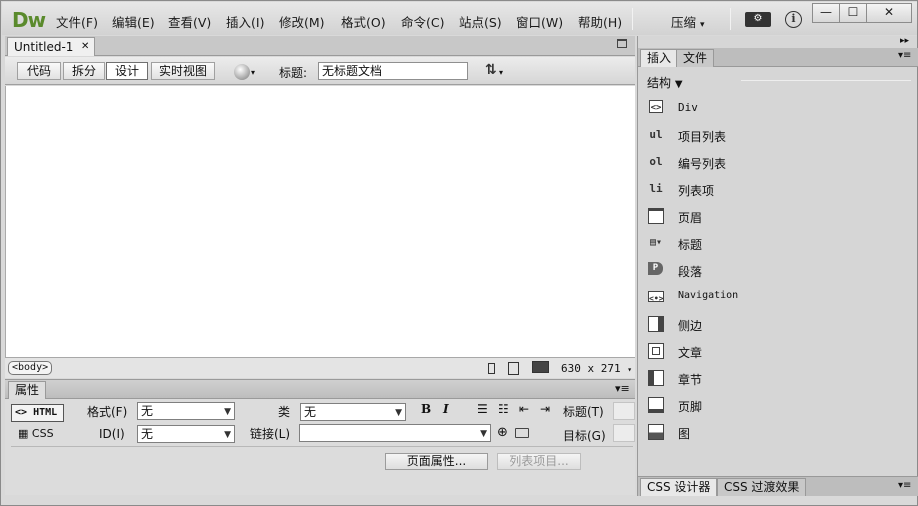 Image resolution: width=918 pixels, height=506 pixels. What do you see at coordinates (242, 72) in the screenshot?
I see `globe-icon` at bounding box center [242, 72].